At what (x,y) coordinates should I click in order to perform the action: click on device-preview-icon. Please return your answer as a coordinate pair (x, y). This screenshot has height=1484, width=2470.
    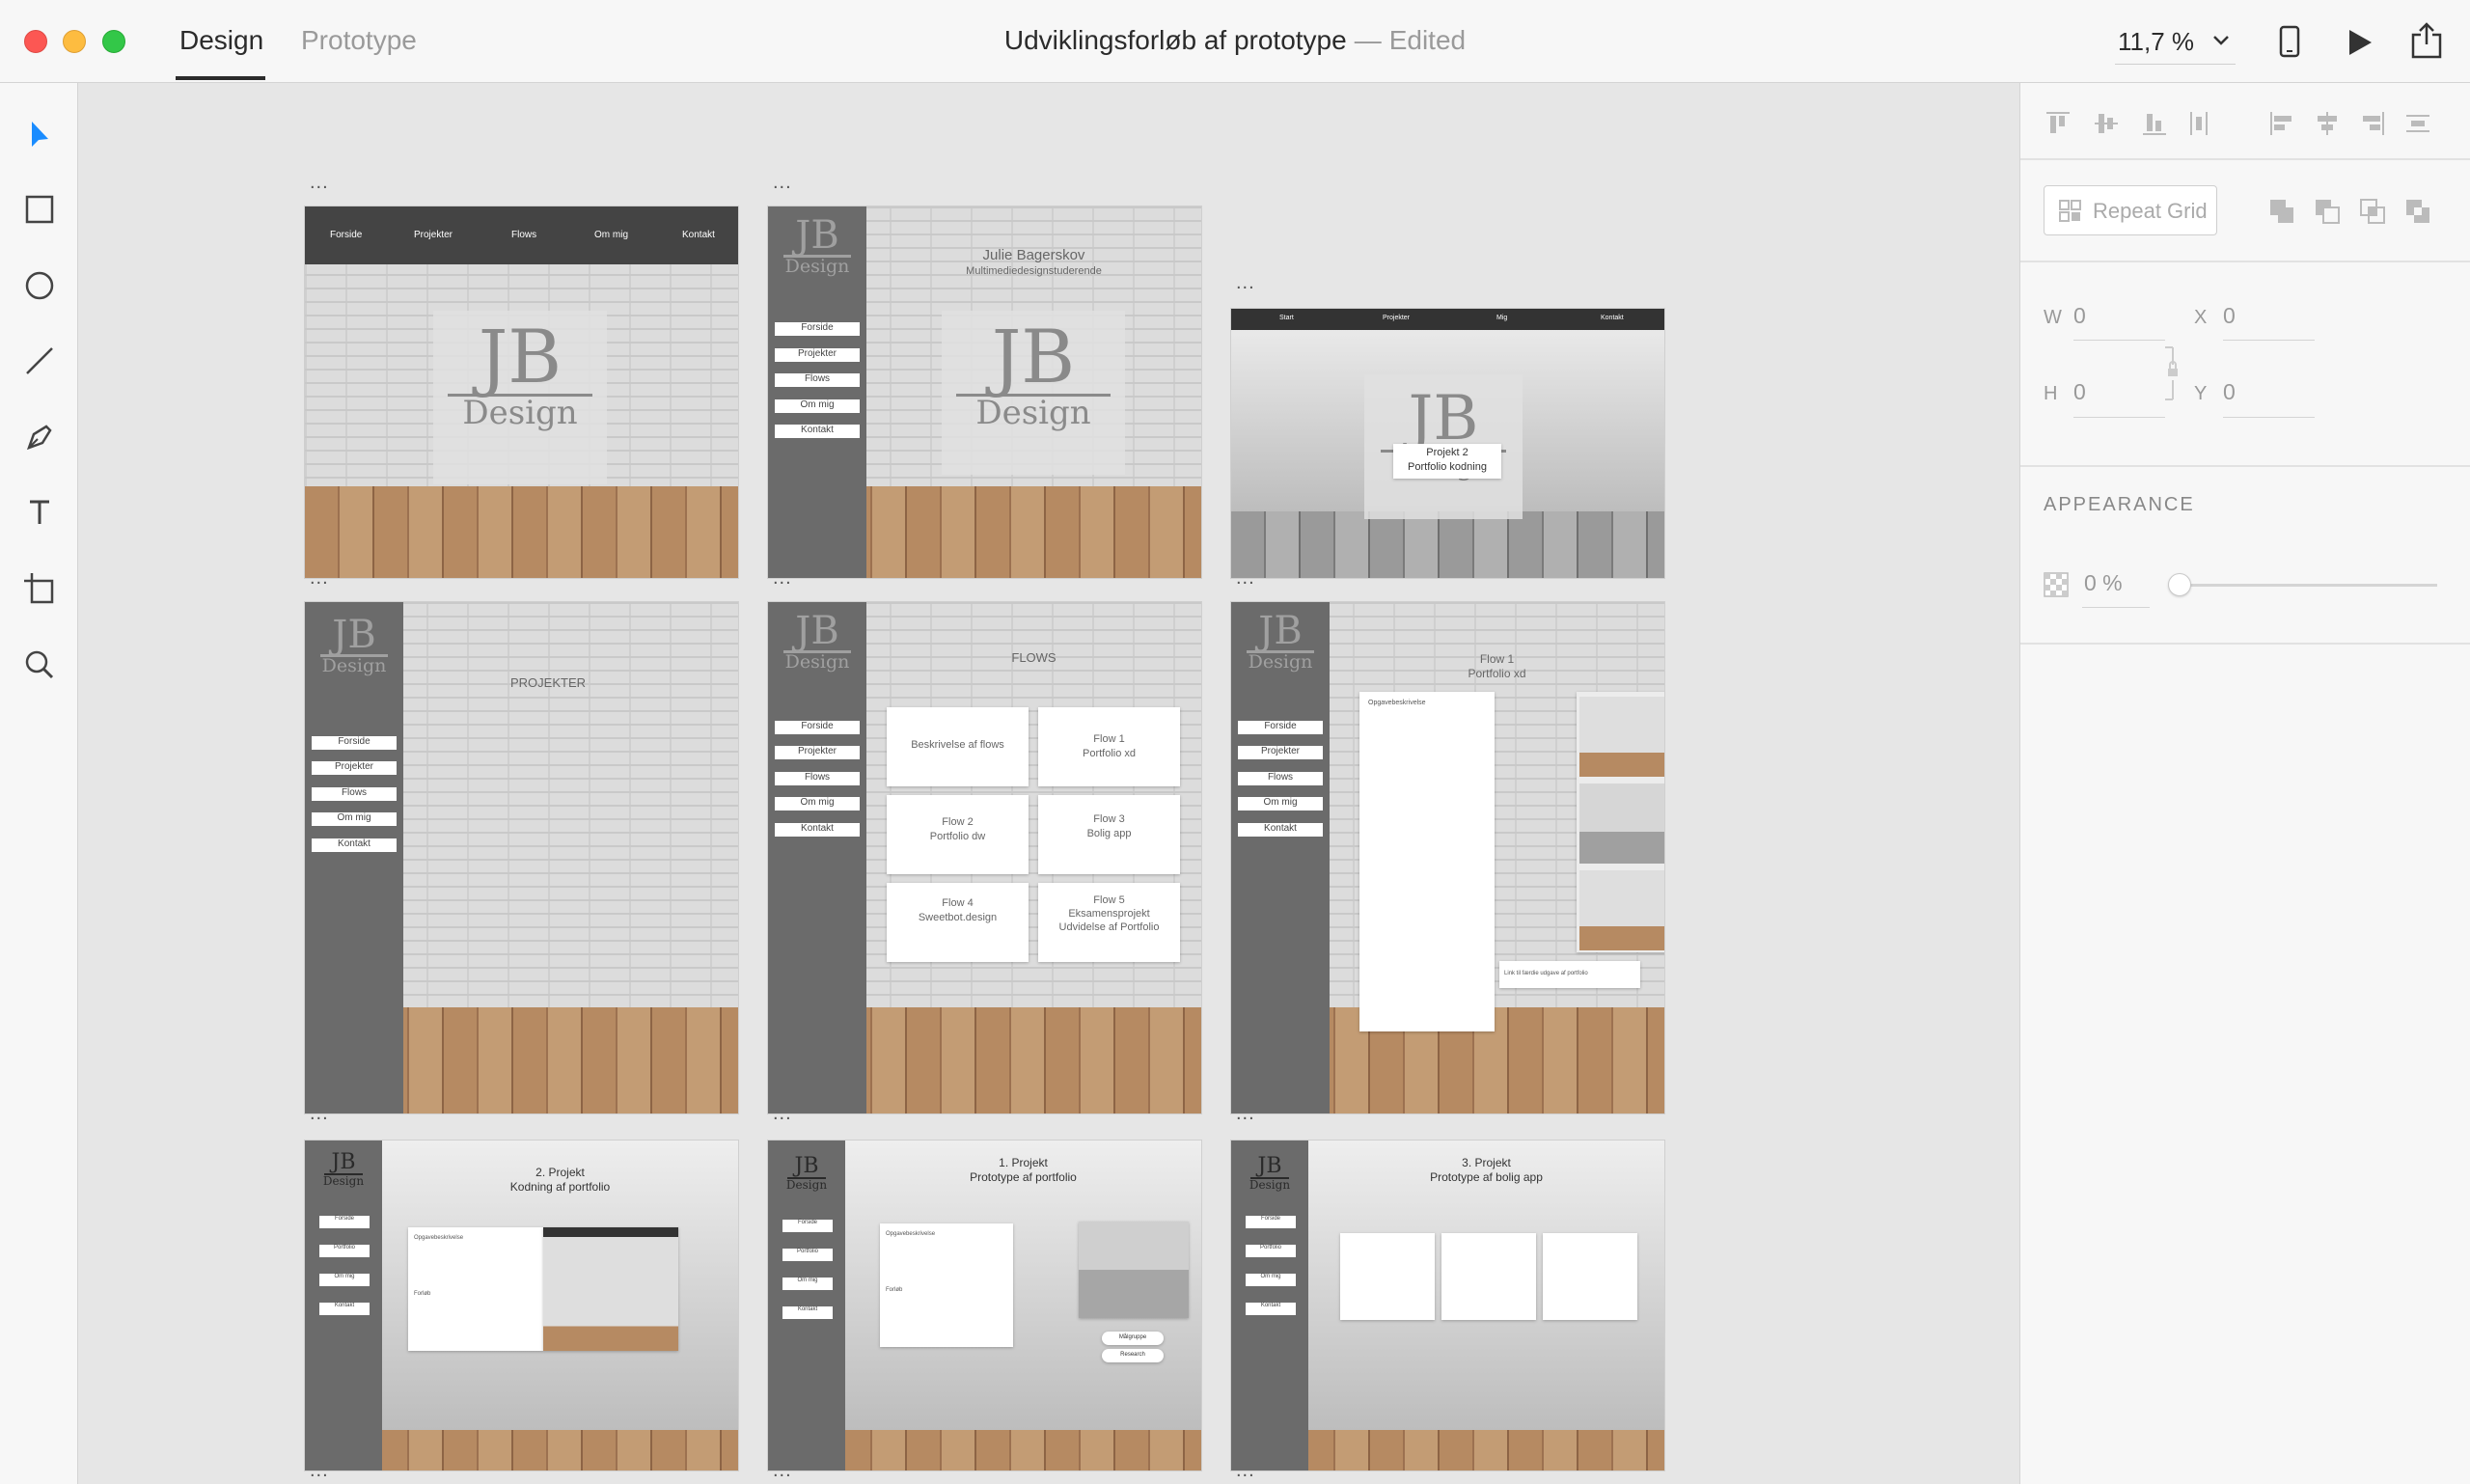
    Looking at the image, I should click on (2289, 41).